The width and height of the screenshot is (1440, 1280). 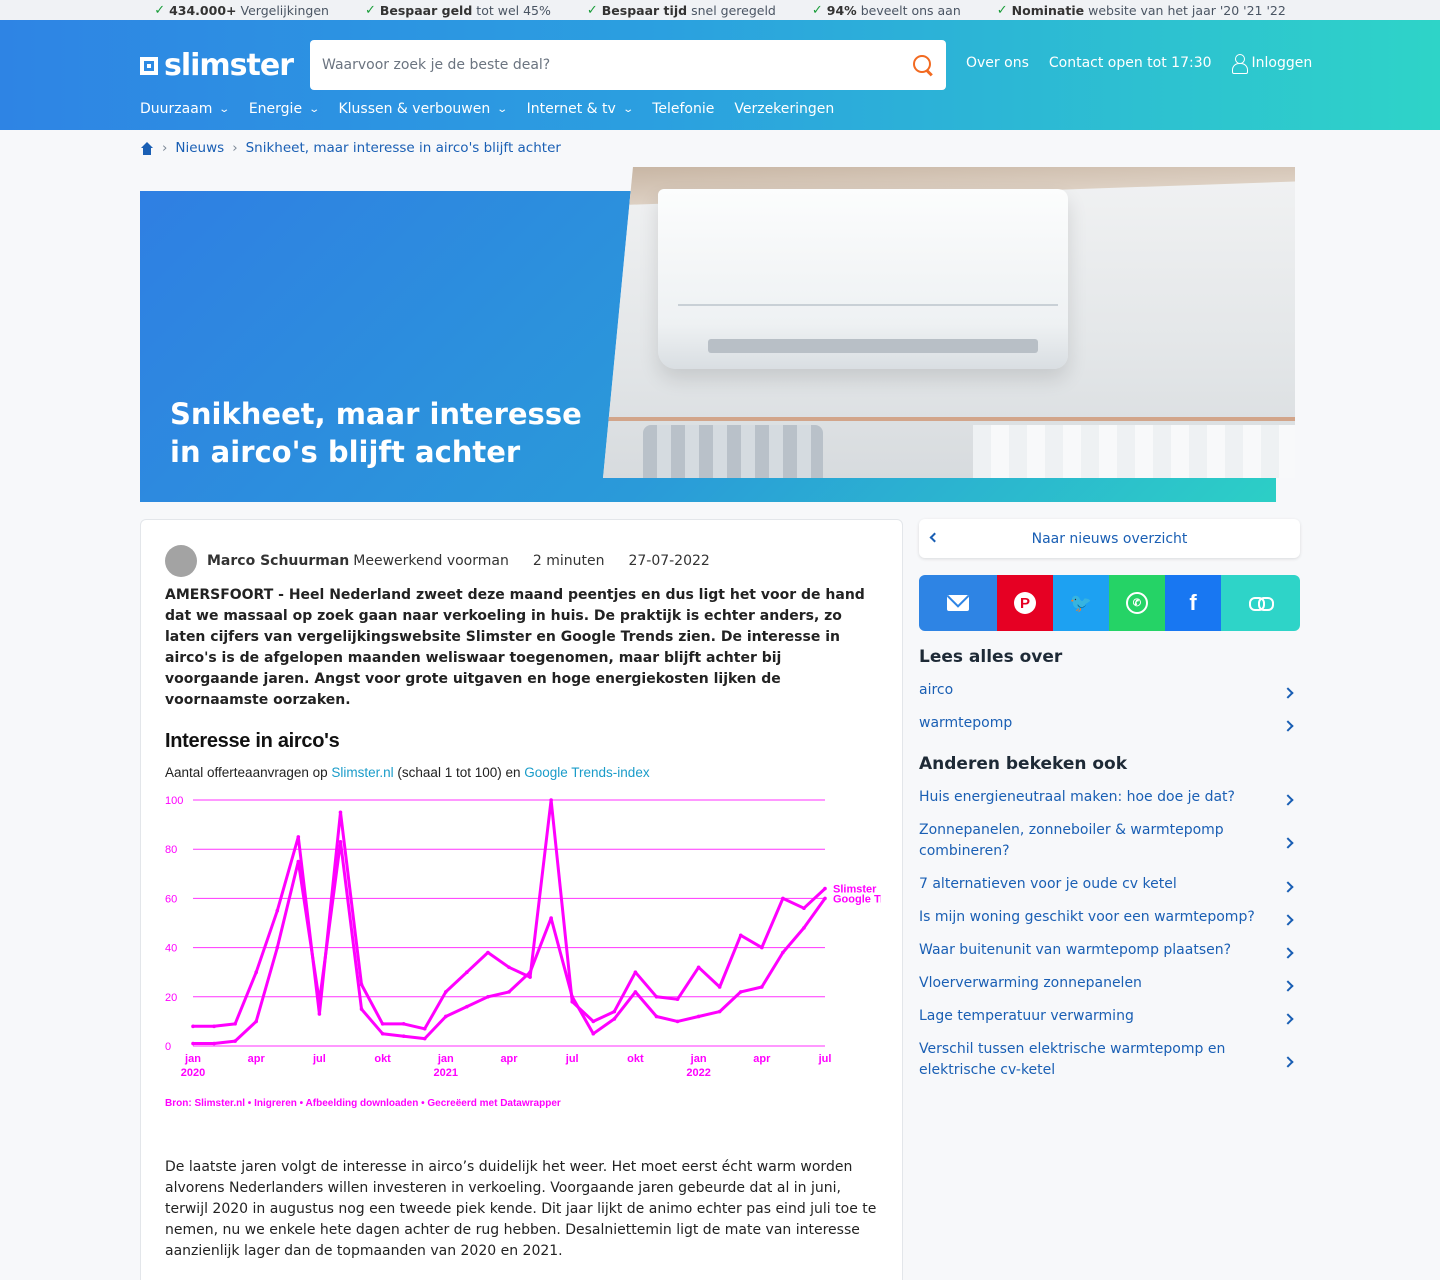 I want to click on nav-item-telefonie: Telefonie, so click(x=683, y=109).